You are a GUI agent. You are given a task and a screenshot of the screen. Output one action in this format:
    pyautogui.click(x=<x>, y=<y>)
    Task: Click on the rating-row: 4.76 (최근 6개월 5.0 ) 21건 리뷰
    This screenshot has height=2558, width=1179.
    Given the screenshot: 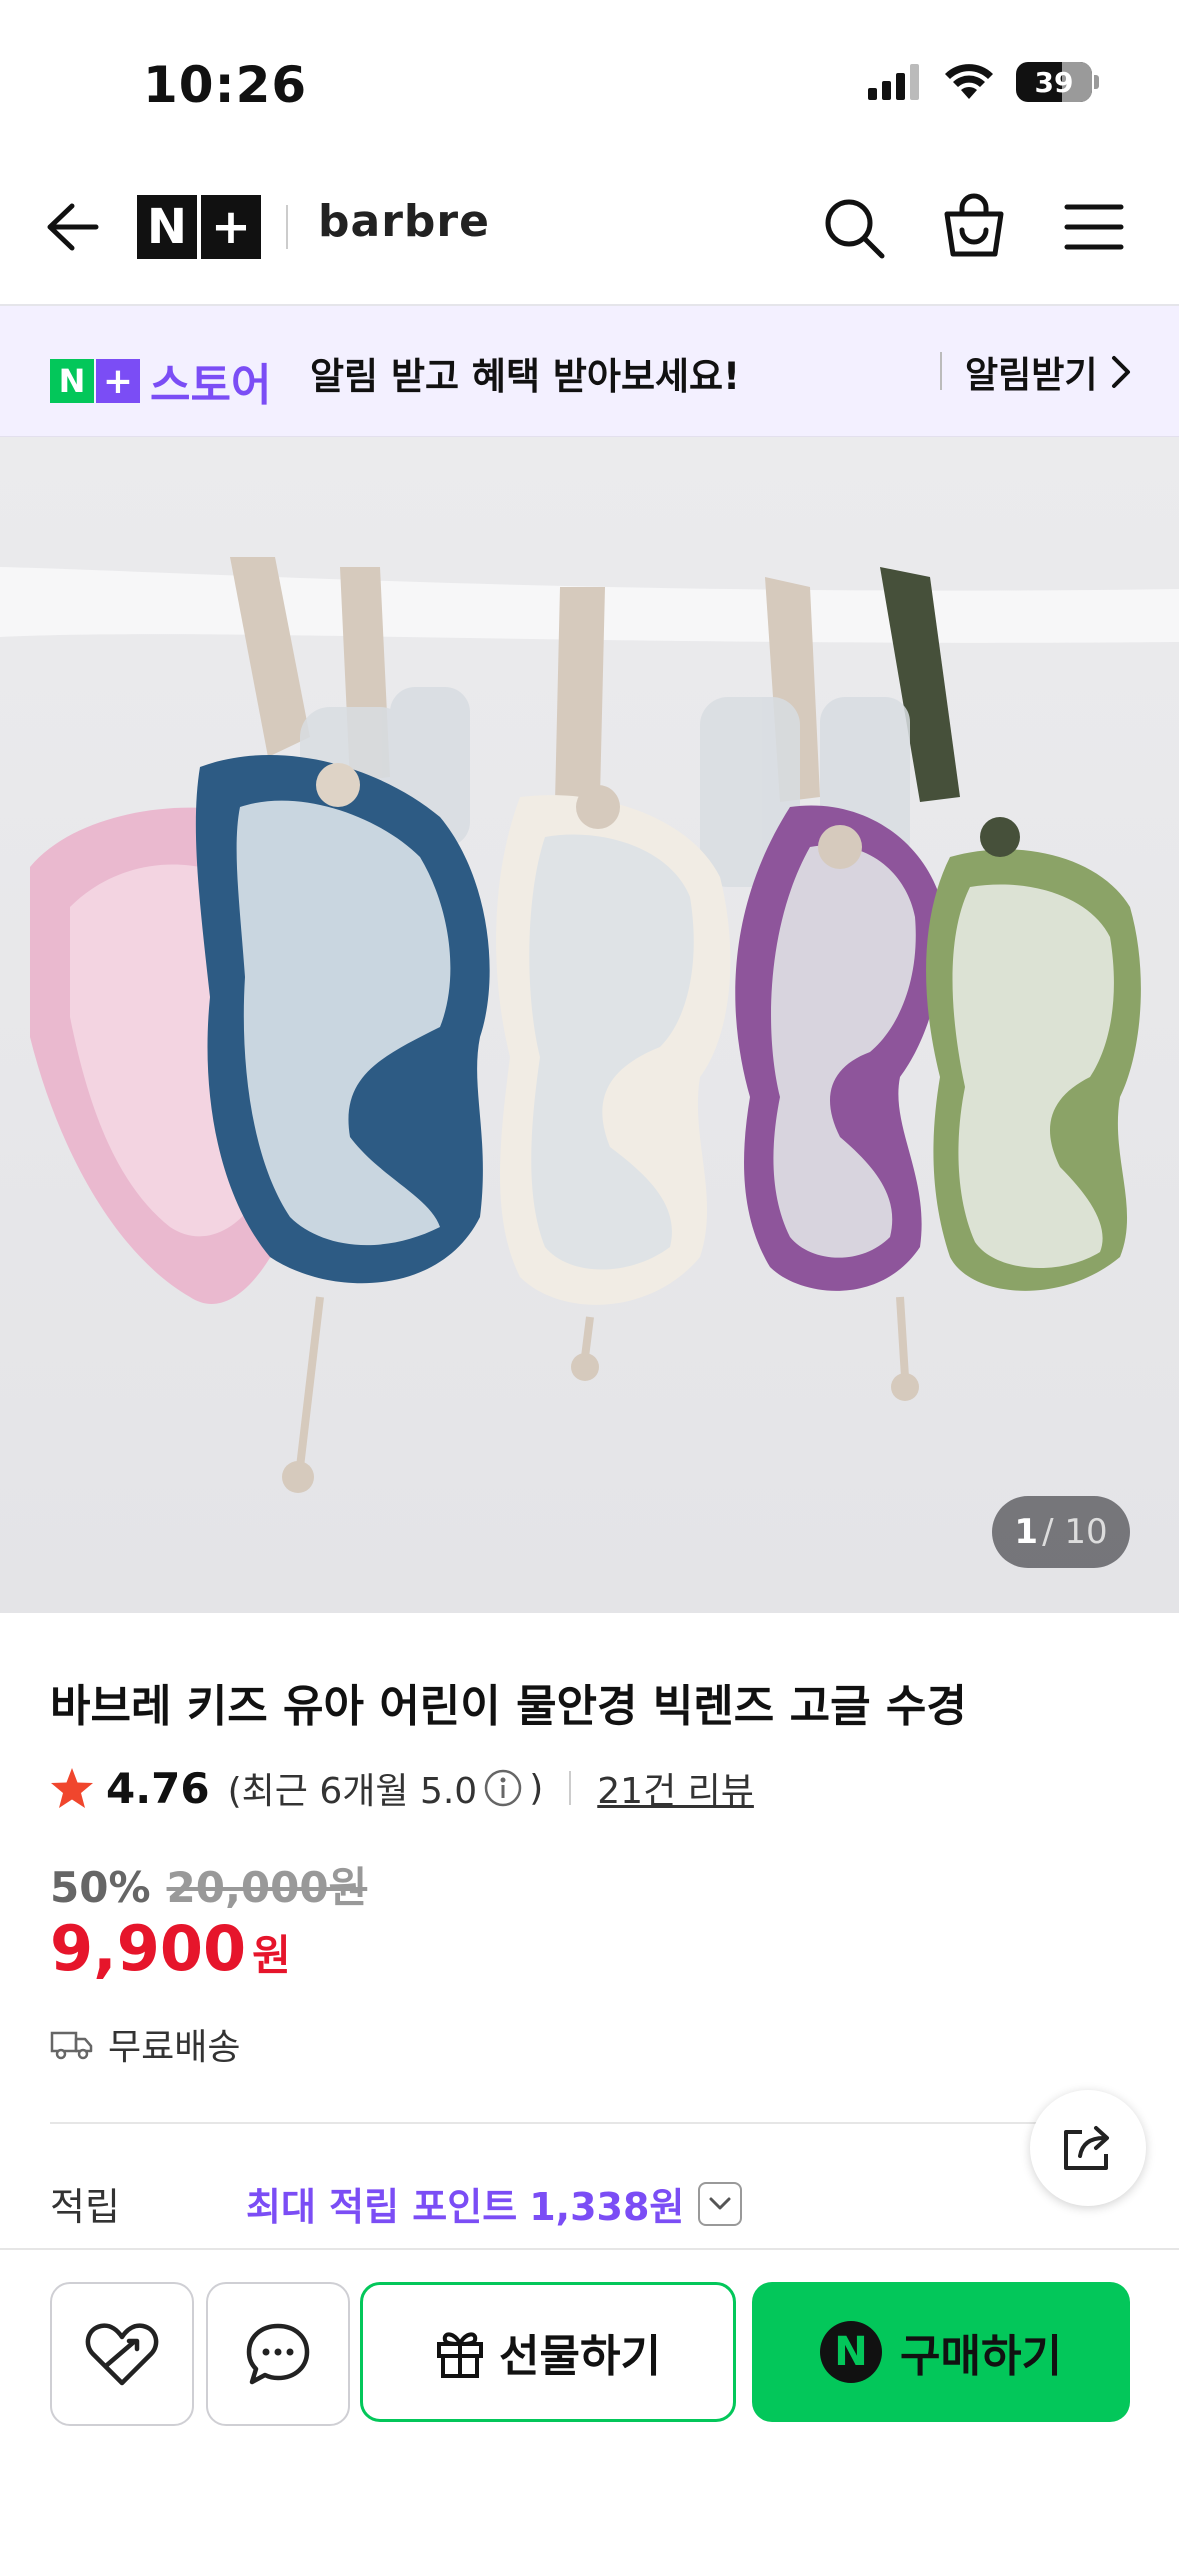 What is the action you would take?
    pyautogui.click(x=402, y=1788)
    